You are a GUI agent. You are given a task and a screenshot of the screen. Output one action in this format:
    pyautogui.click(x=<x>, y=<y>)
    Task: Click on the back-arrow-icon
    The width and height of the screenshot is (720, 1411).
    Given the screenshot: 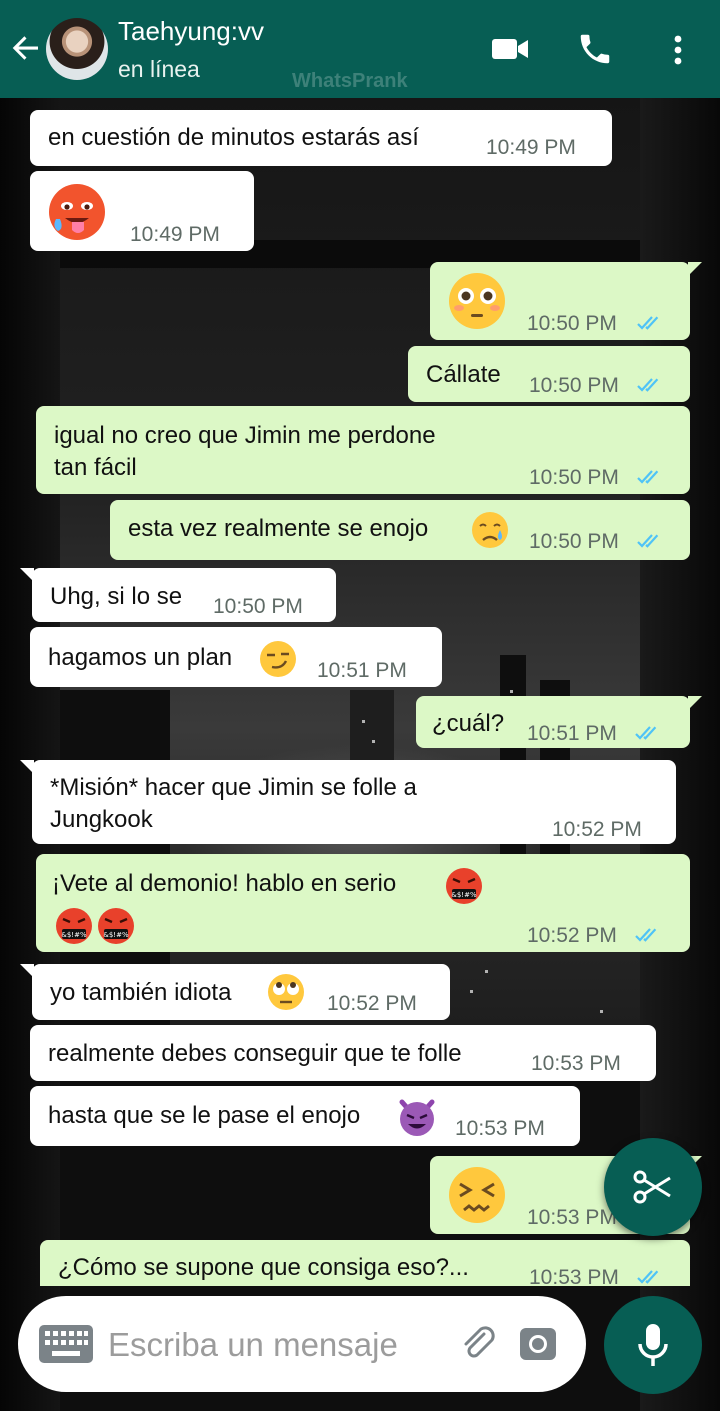 What is the action you would take?
    pyautogui.click(x=26, y=48)
    